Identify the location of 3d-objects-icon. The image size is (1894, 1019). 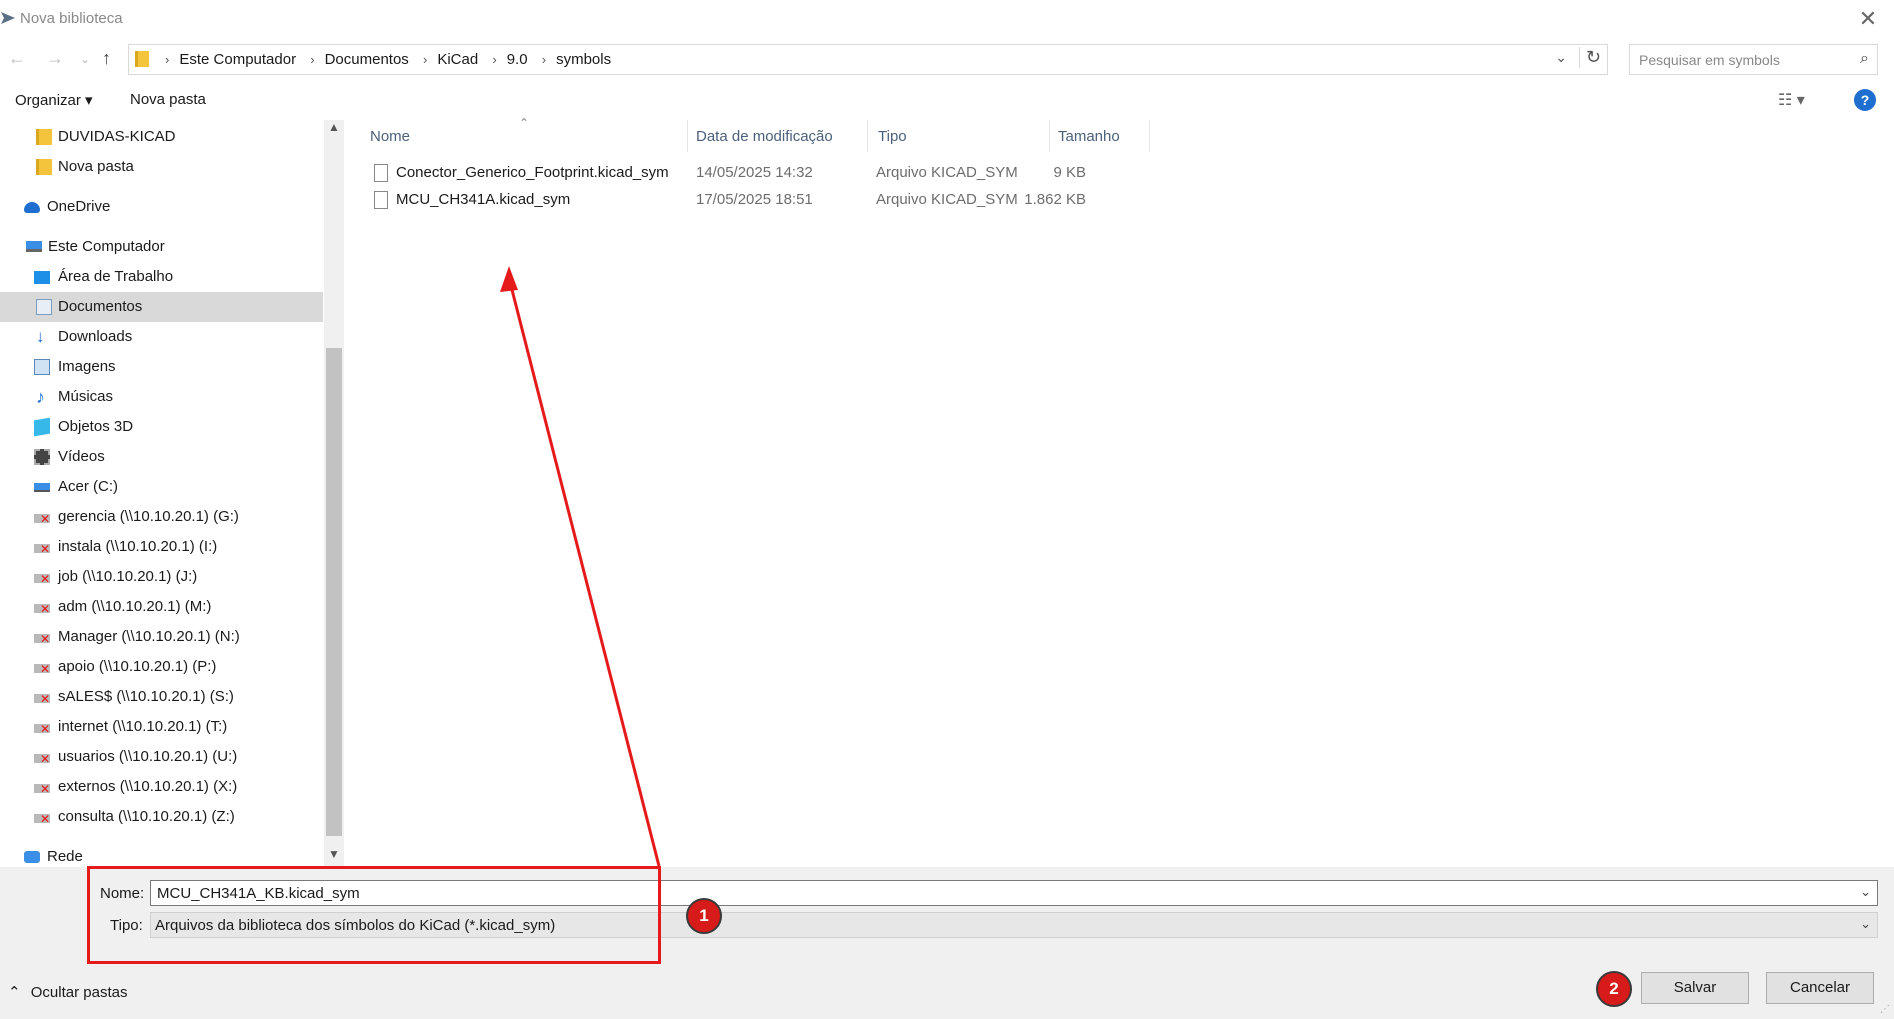
(42, 427).